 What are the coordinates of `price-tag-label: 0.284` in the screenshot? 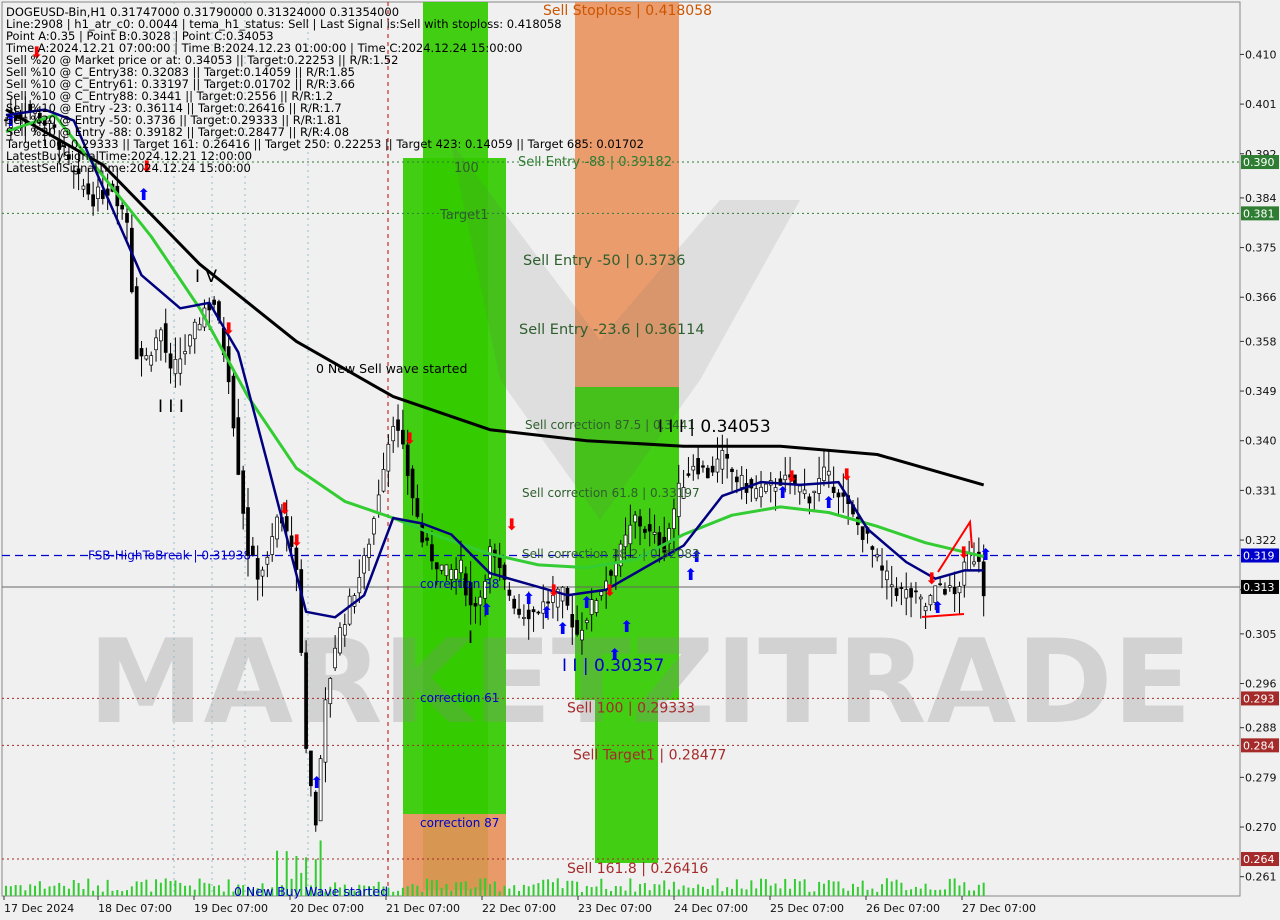 It's located at (1259, 745).